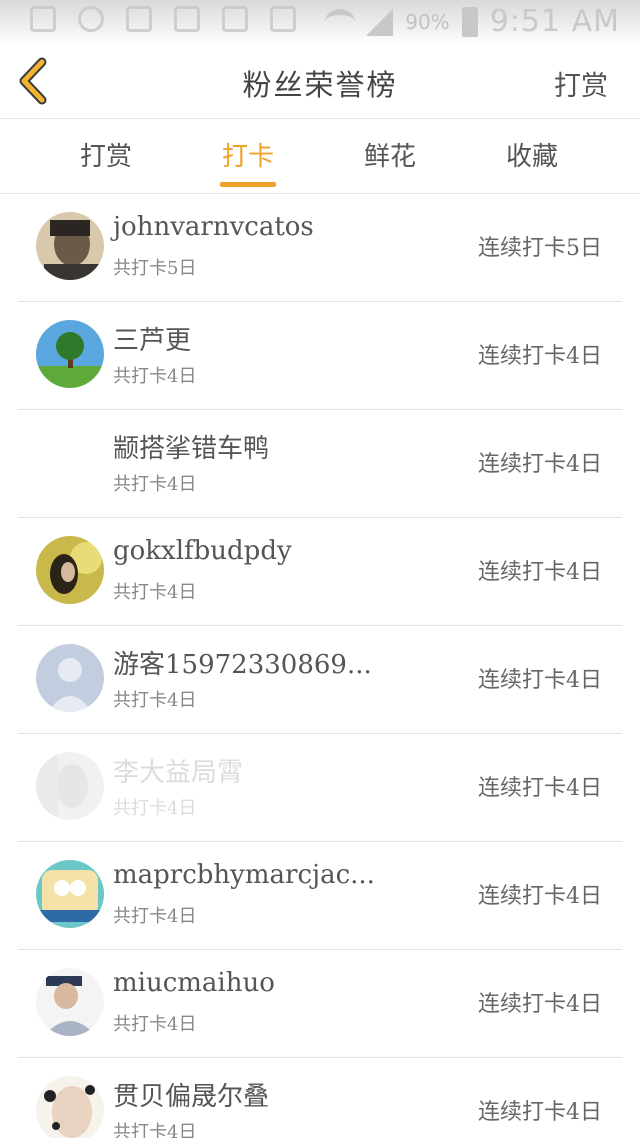 Image resolution: width=640 pixels, height=1138 pixels. Describe the element at coordinates (320, 156) in the screenshot. I see `tab-bar: 打赏 打卡 鲜花 收藏` at that location.